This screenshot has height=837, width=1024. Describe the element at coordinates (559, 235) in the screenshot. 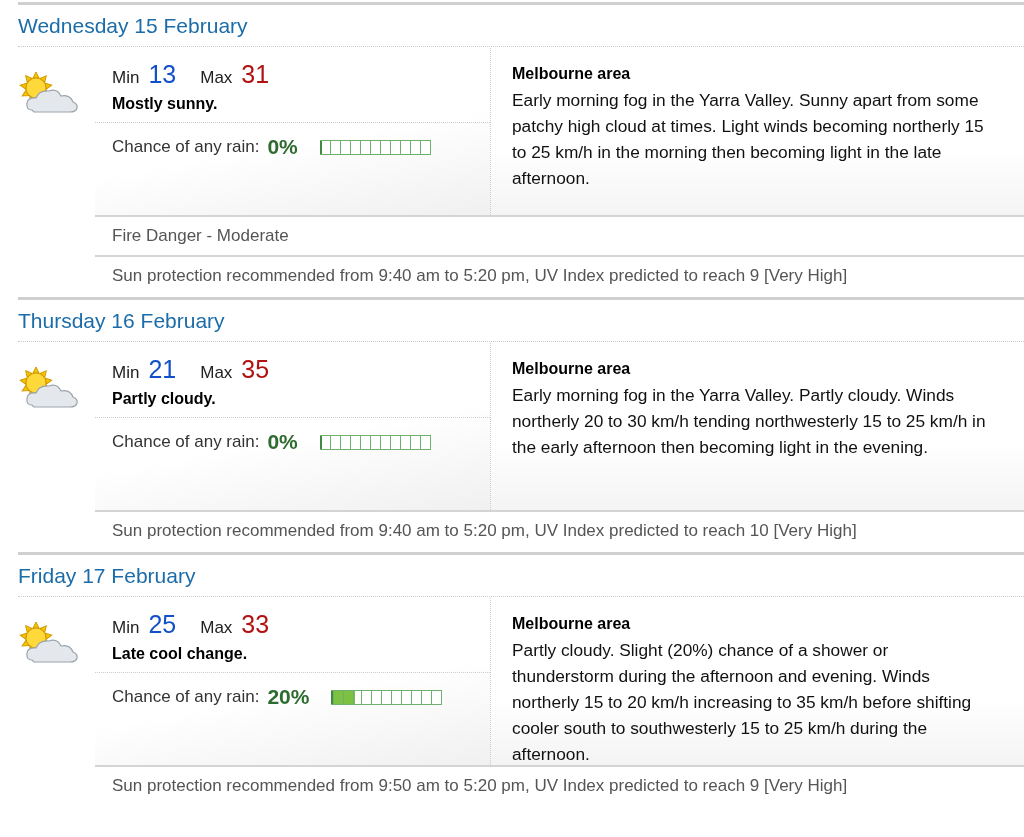

I see `forecast-note: Fire Danger - Moderate` at that location.